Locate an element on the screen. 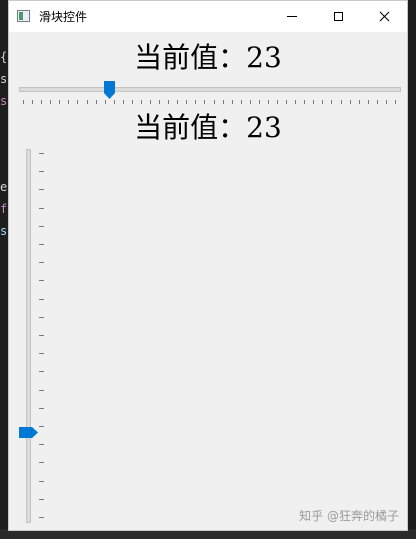 This screenshot has width=416, height=539. maximize-button is located at coordinates (338, 16).